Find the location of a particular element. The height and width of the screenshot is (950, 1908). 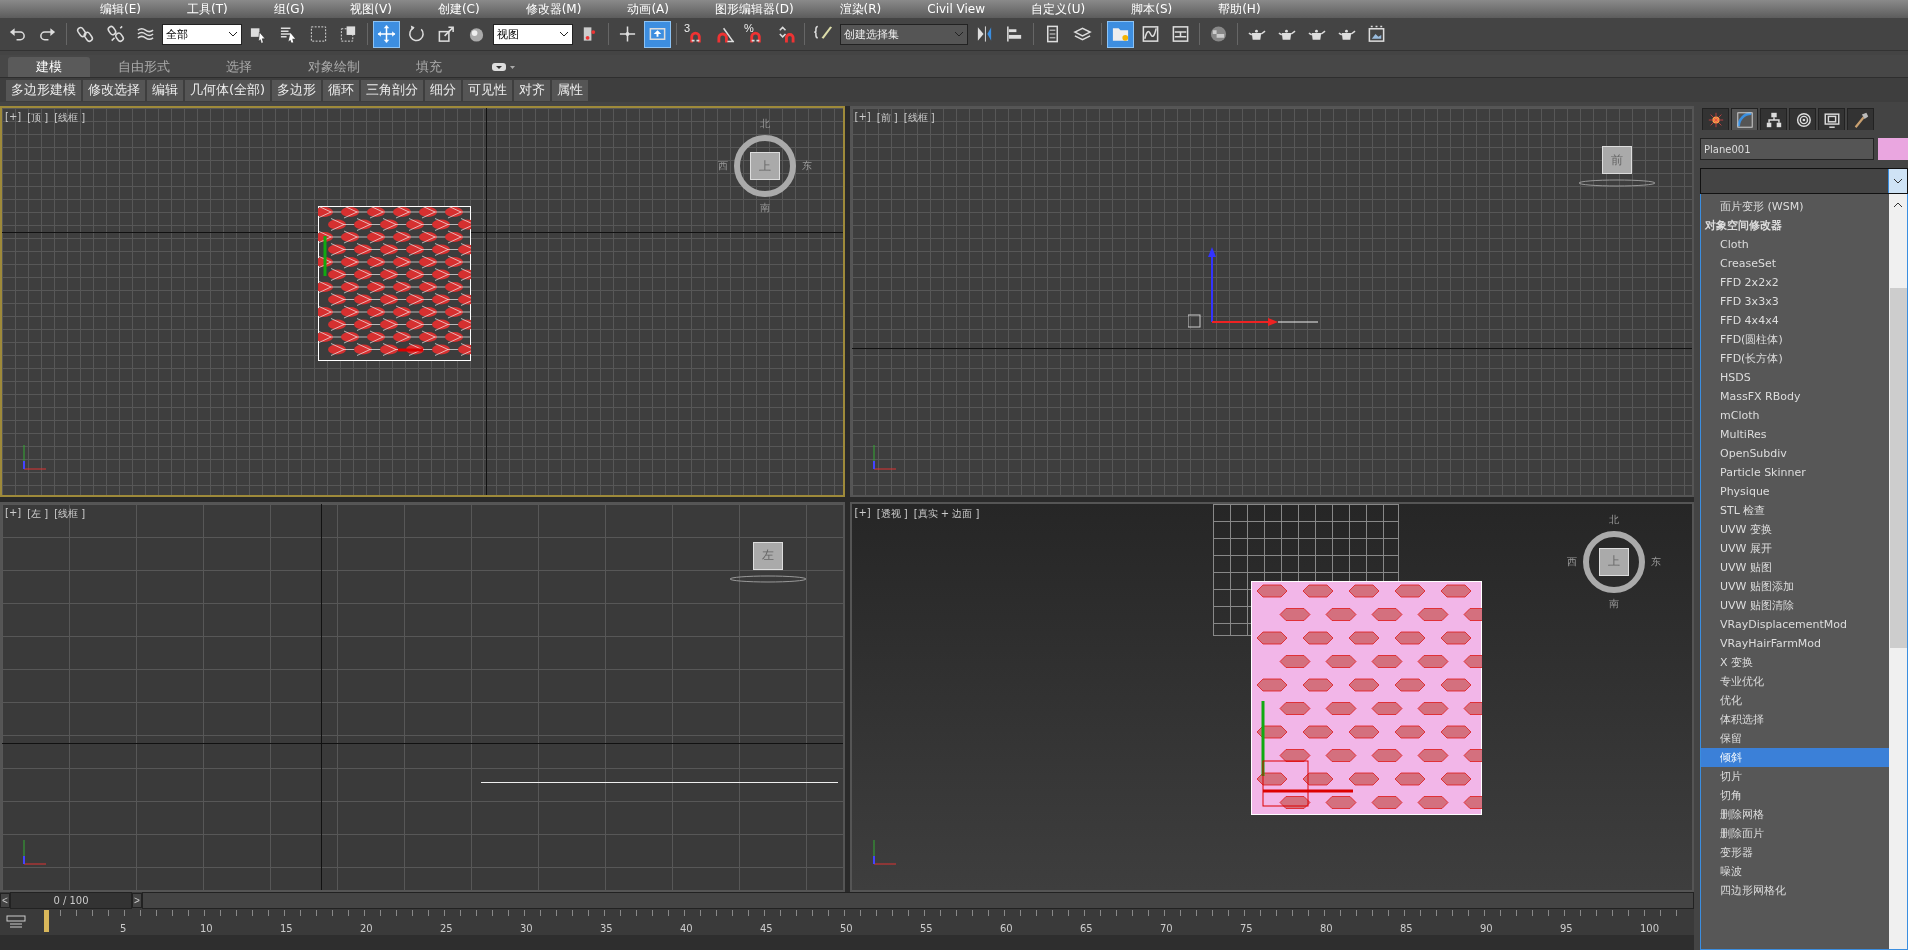

modifier-list-item: UVW 贴图添加 is located at coordinates (1795, 586).